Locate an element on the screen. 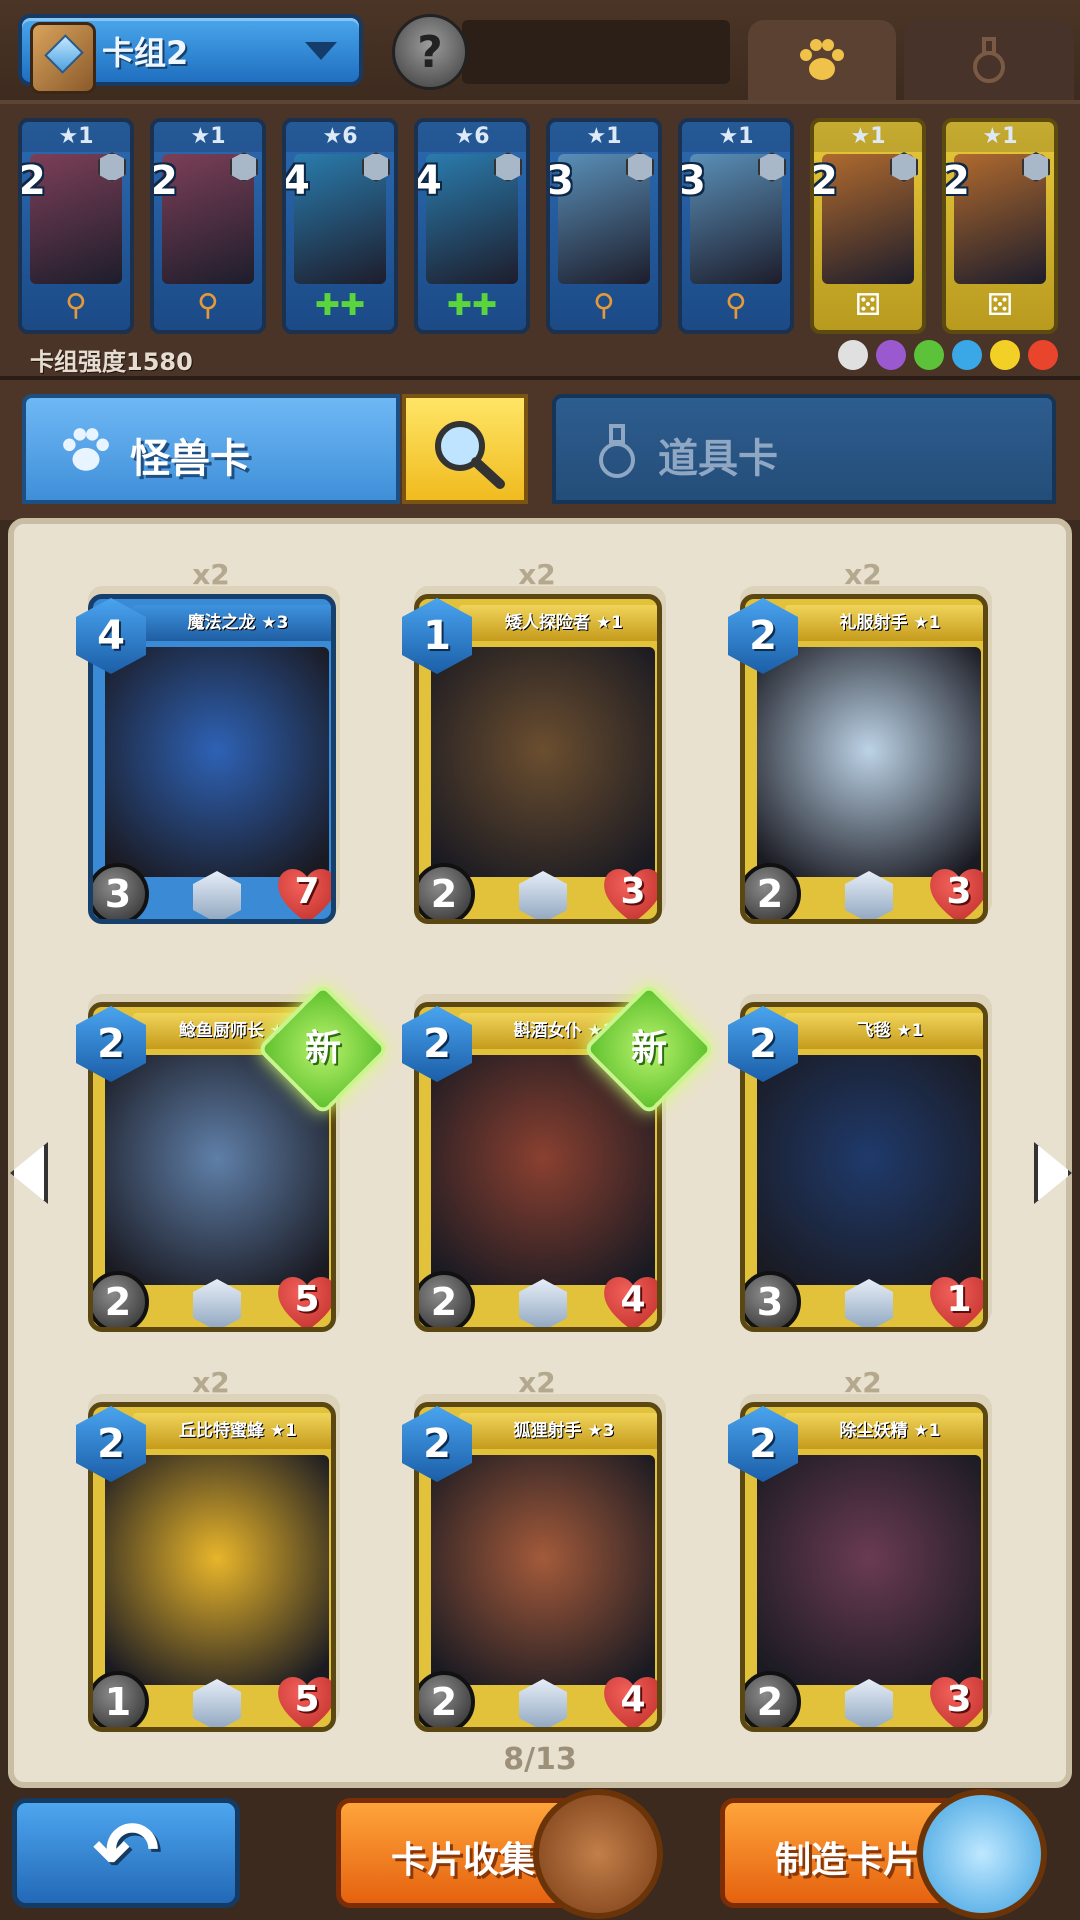 This screenshot has width=1080, height=1920. search-button is located at coordinates (465, 449).